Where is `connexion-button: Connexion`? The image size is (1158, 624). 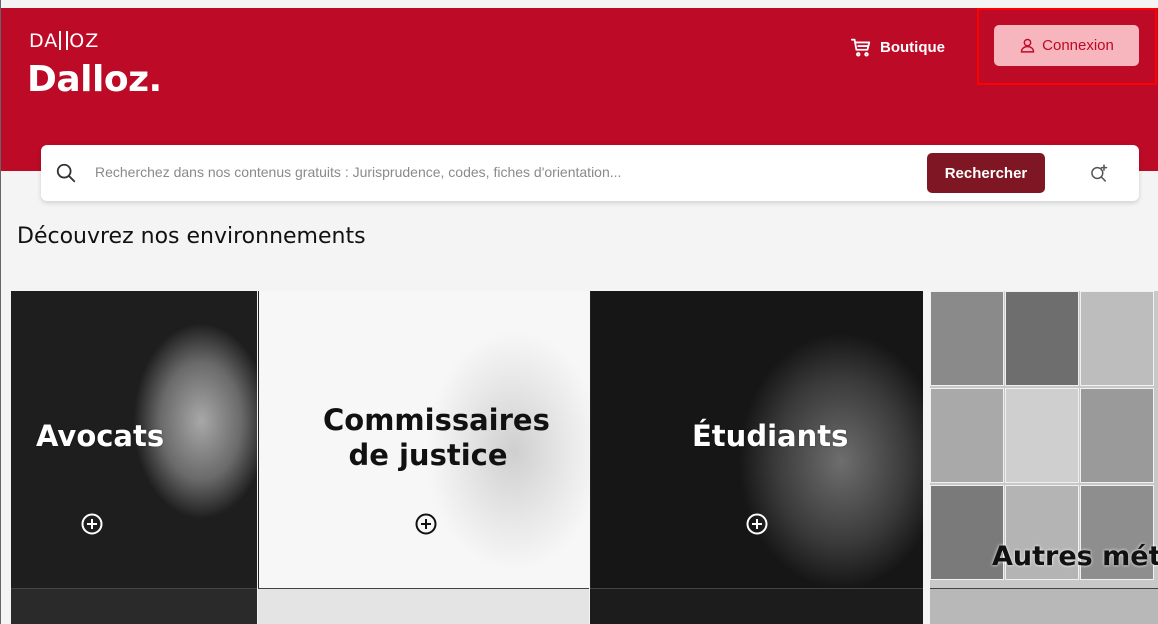
connexion-button: Connexion is located at coordinates (1066, 45).